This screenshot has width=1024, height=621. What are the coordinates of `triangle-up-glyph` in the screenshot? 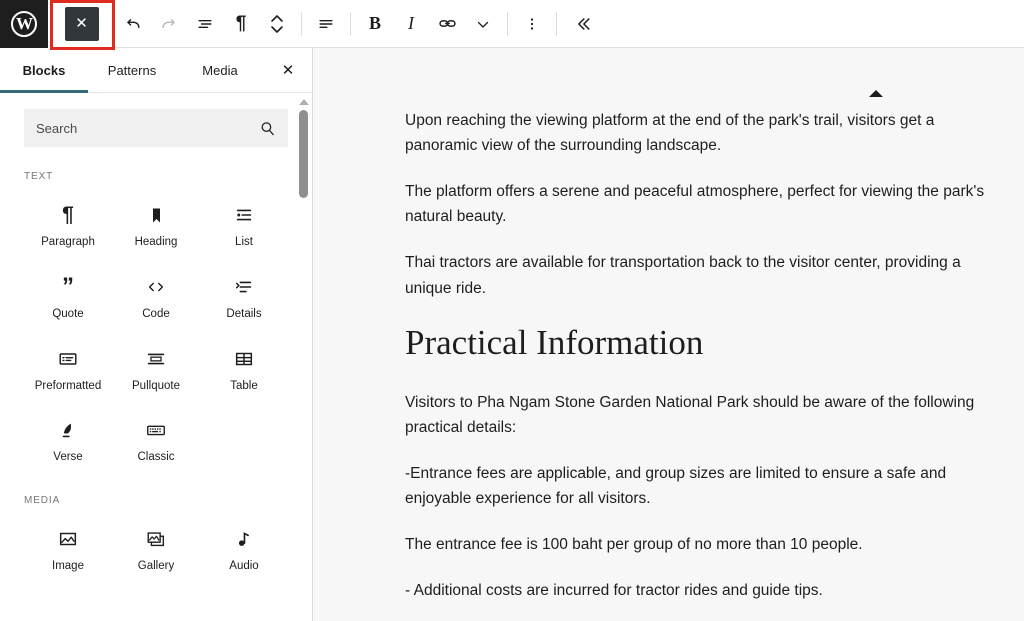 It's located at (303, 101).